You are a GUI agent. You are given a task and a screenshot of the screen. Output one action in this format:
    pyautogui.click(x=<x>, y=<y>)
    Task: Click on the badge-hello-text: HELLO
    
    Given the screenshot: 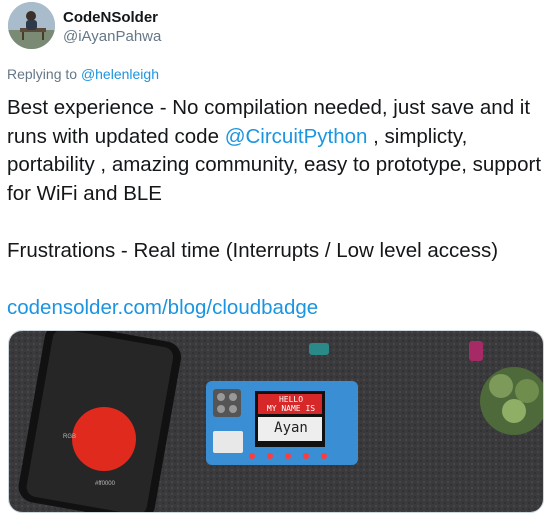 What is the action you would take?
    pyautogui.click(x=291, y=399)
    